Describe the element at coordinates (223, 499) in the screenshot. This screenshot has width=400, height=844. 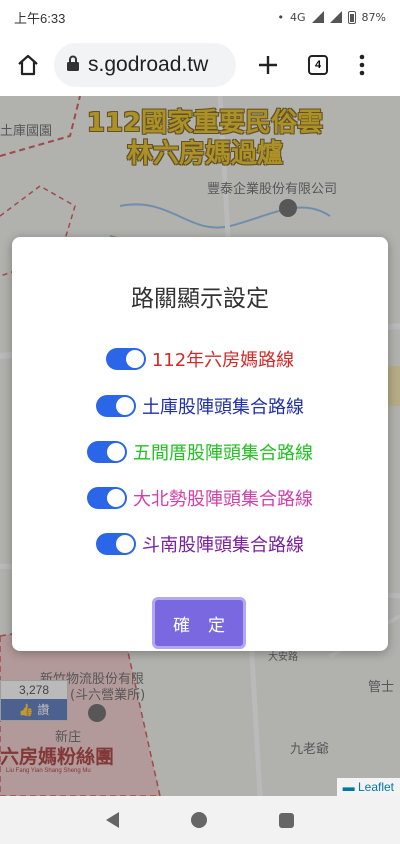
I see `route-label-dabeishi: 大北勢股陣頭集合路線` at that location.